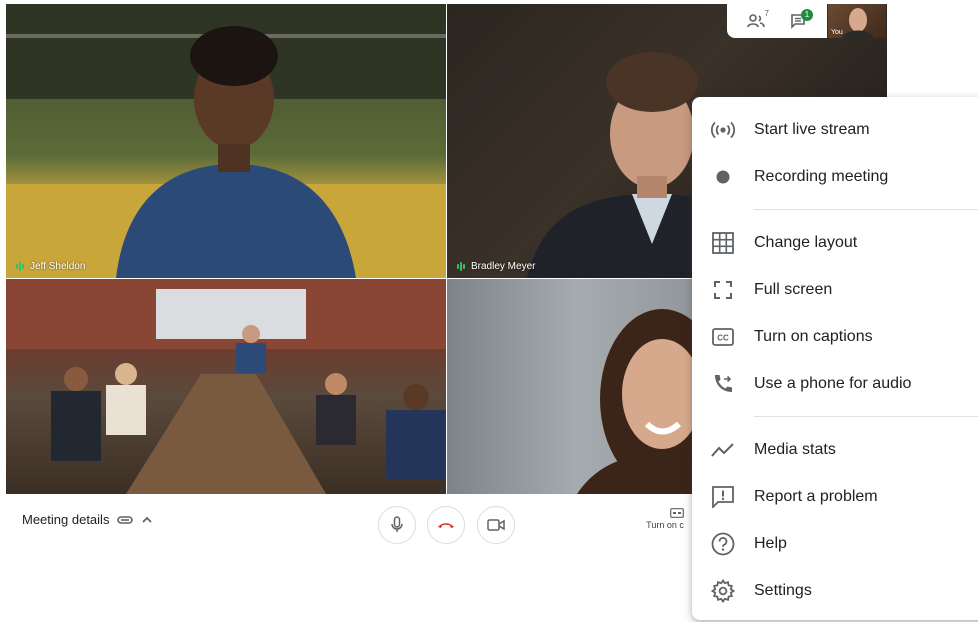  I want to click on recording-dot-icon, so click(723, 177).